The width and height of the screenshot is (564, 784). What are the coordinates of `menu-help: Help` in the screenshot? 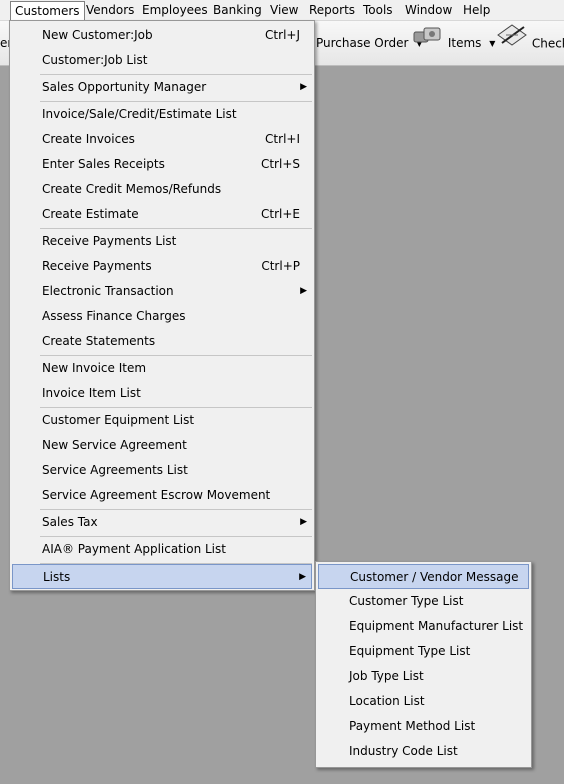 It's located at (476, 10).